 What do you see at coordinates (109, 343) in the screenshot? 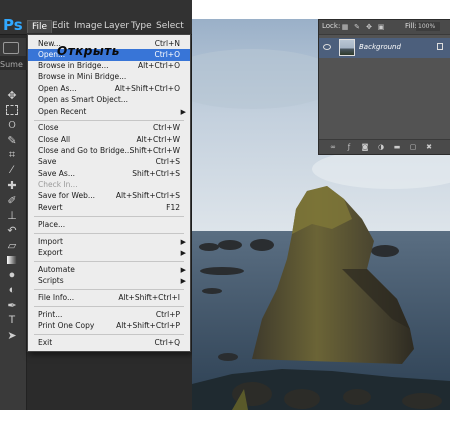
I see `menu-item-exit: Exit Ctrl+Q` at bounding box center [109, 343].